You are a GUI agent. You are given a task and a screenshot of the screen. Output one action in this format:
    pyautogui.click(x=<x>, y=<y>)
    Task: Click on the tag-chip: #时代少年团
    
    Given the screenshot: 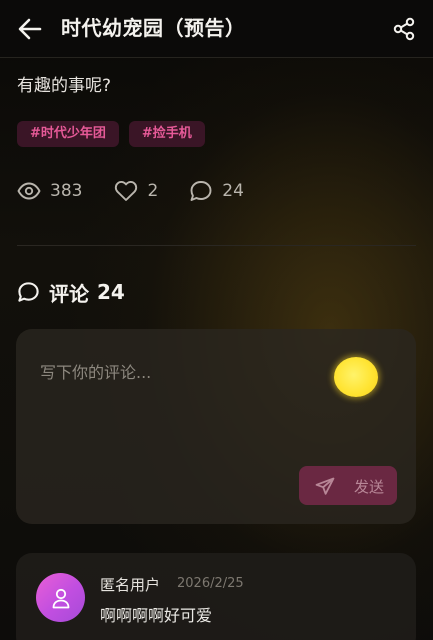 What is the action you would take?
    pyautogui.click(x=68, y=134)
    